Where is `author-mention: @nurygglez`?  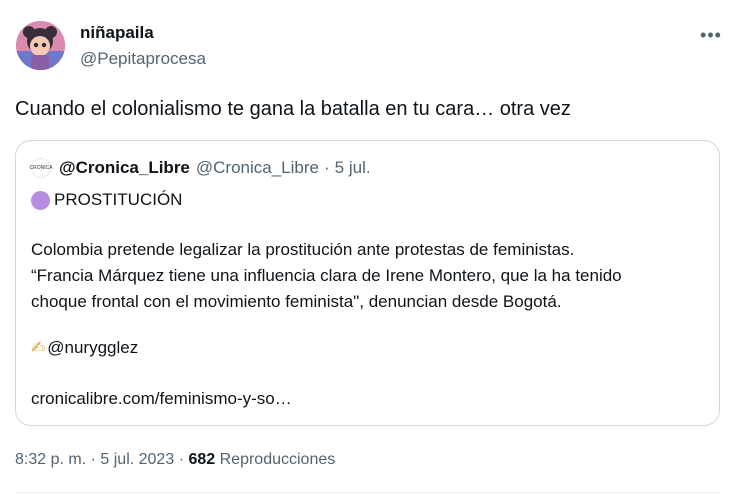 author-mention: @nurygglez is located at coordinates (92, 348).